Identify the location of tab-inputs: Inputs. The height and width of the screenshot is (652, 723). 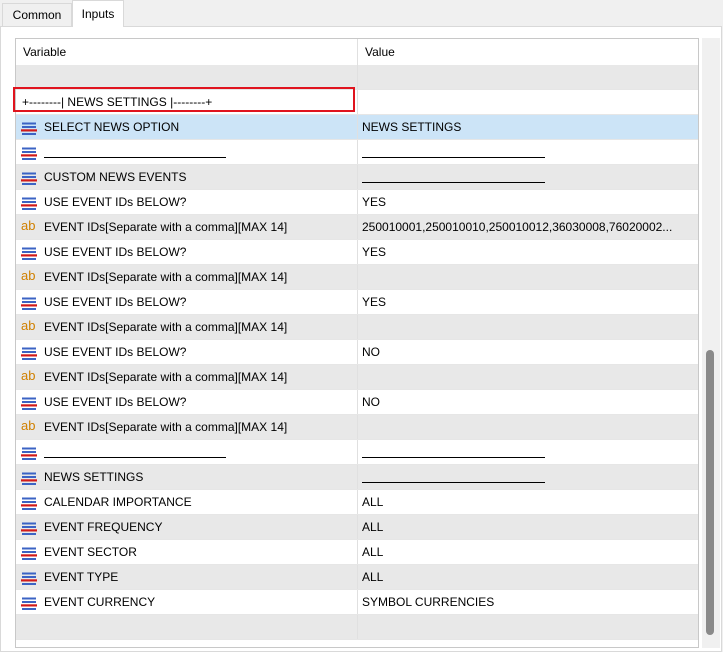
(98, 13).